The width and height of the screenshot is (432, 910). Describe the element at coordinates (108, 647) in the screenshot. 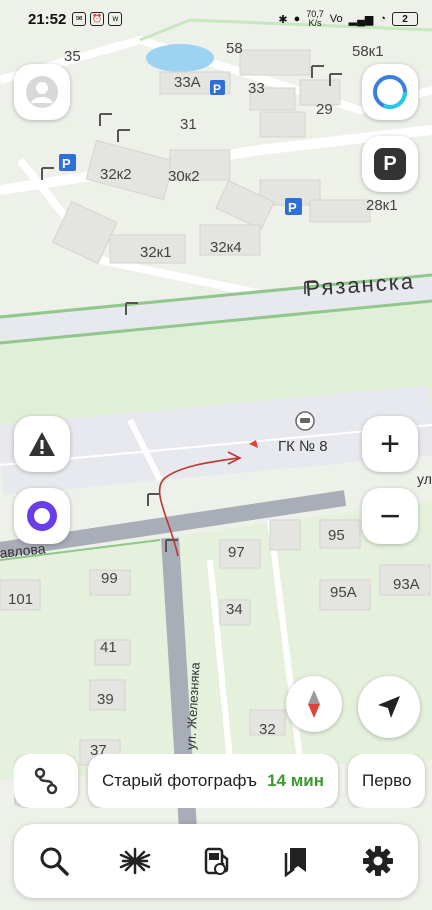

I see `building-number-label: 41` at that location.